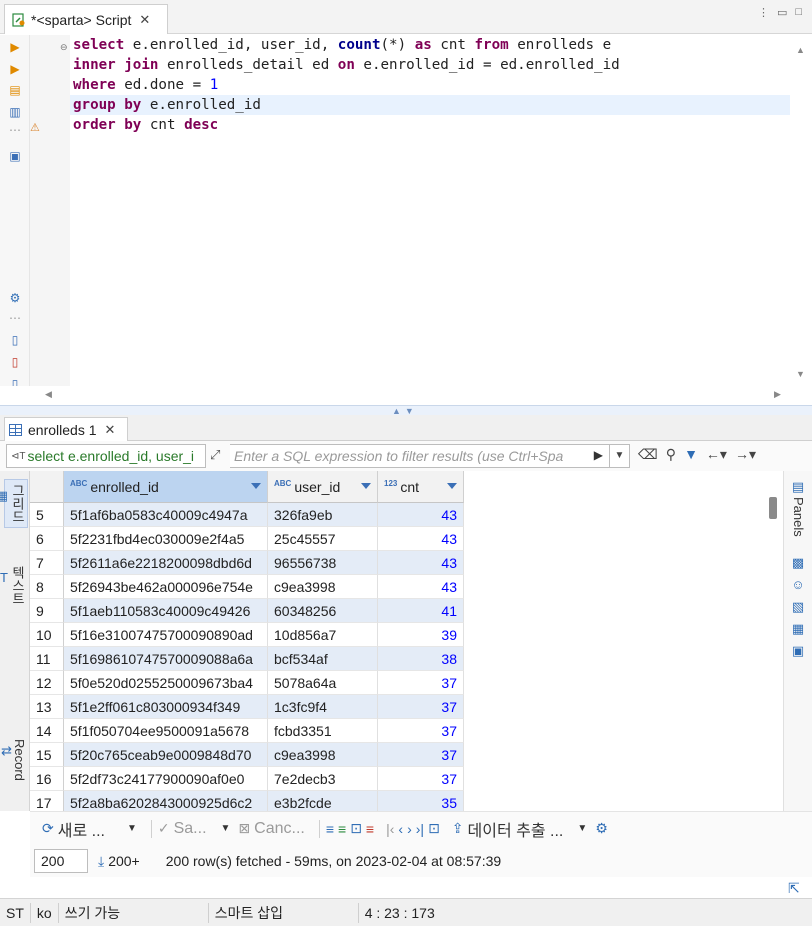  What do you see at coordinates (124, 861) in the screenshot?
I see `fetch-all-button: 200+` at bounding box center [124, 861].